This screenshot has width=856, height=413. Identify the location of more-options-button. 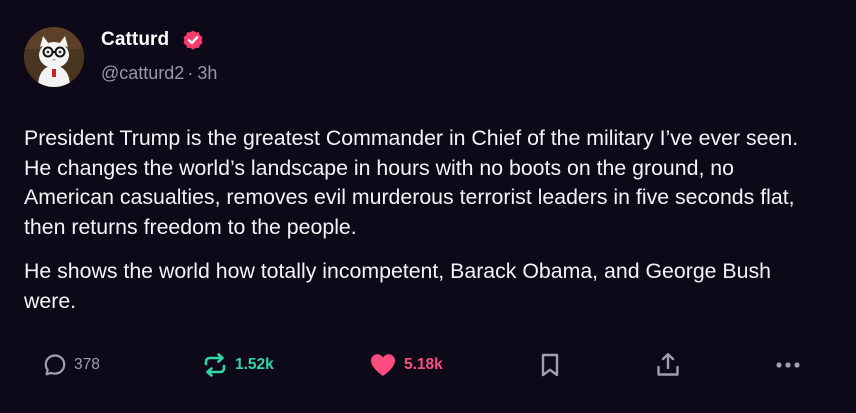
(788, 365).